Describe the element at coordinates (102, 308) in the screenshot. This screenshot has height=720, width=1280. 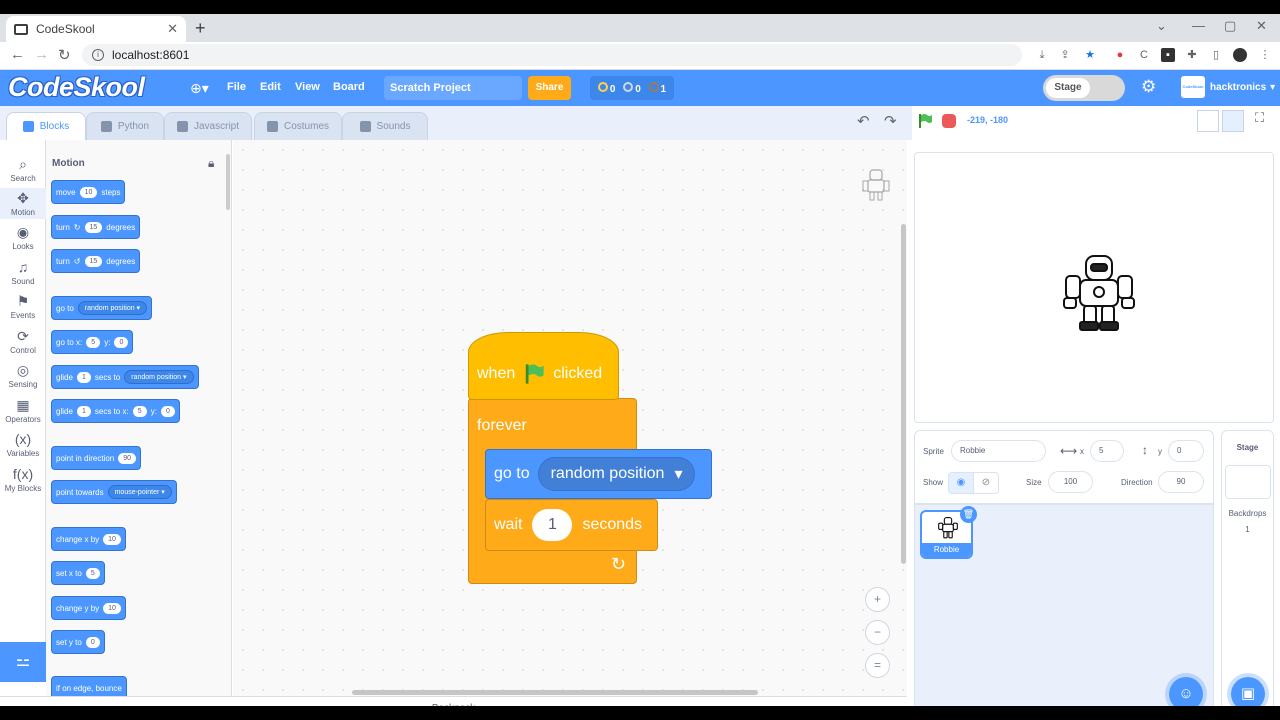
I see `palette-goto-random-block: go to random position ▾` at that location.